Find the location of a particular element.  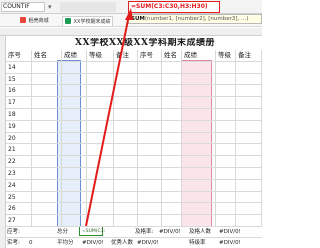

tooltip-args: (number1, [number2], [number3], ...) is located at coordinates (196, 19).